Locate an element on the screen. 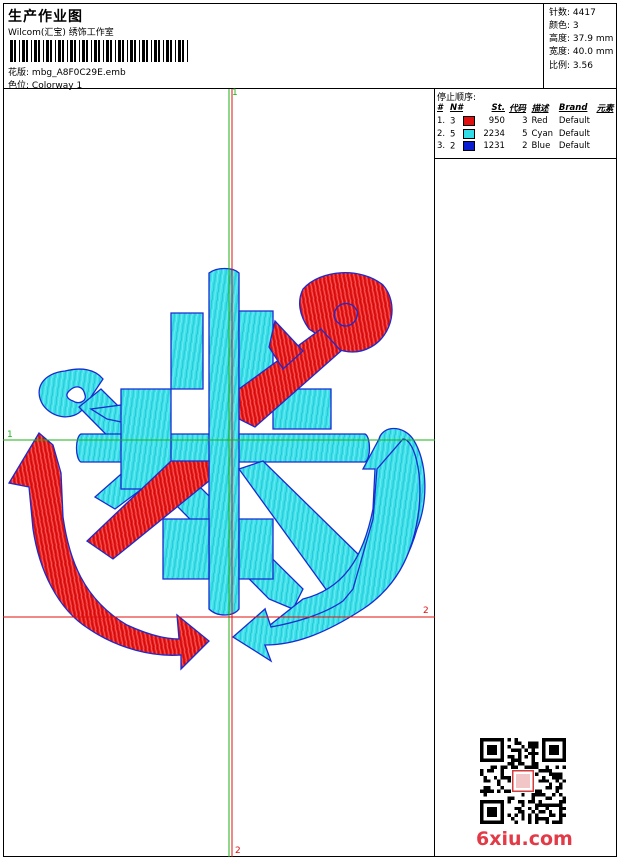 The image size is (620, 861). axis-label-right: 2 is located at coordinates (426, 611).